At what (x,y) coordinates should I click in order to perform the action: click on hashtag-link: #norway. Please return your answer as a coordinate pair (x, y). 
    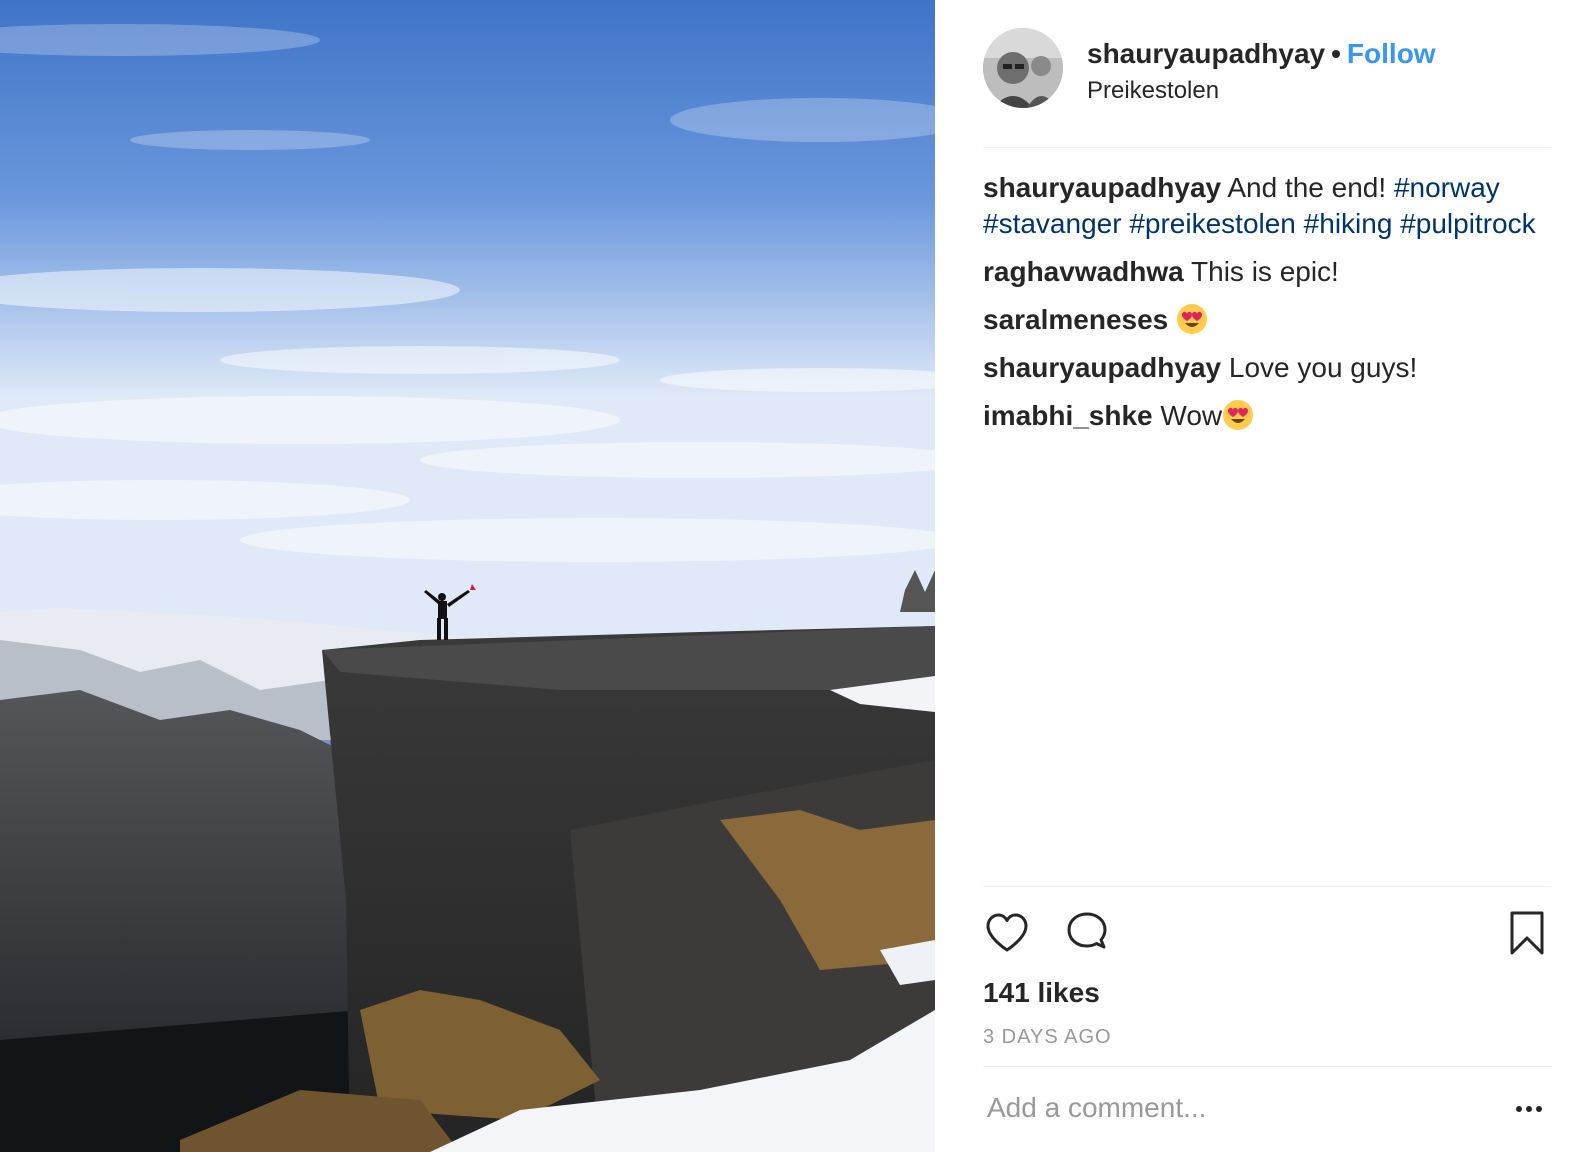
    Looking at the image, I should click on (1447, 187).